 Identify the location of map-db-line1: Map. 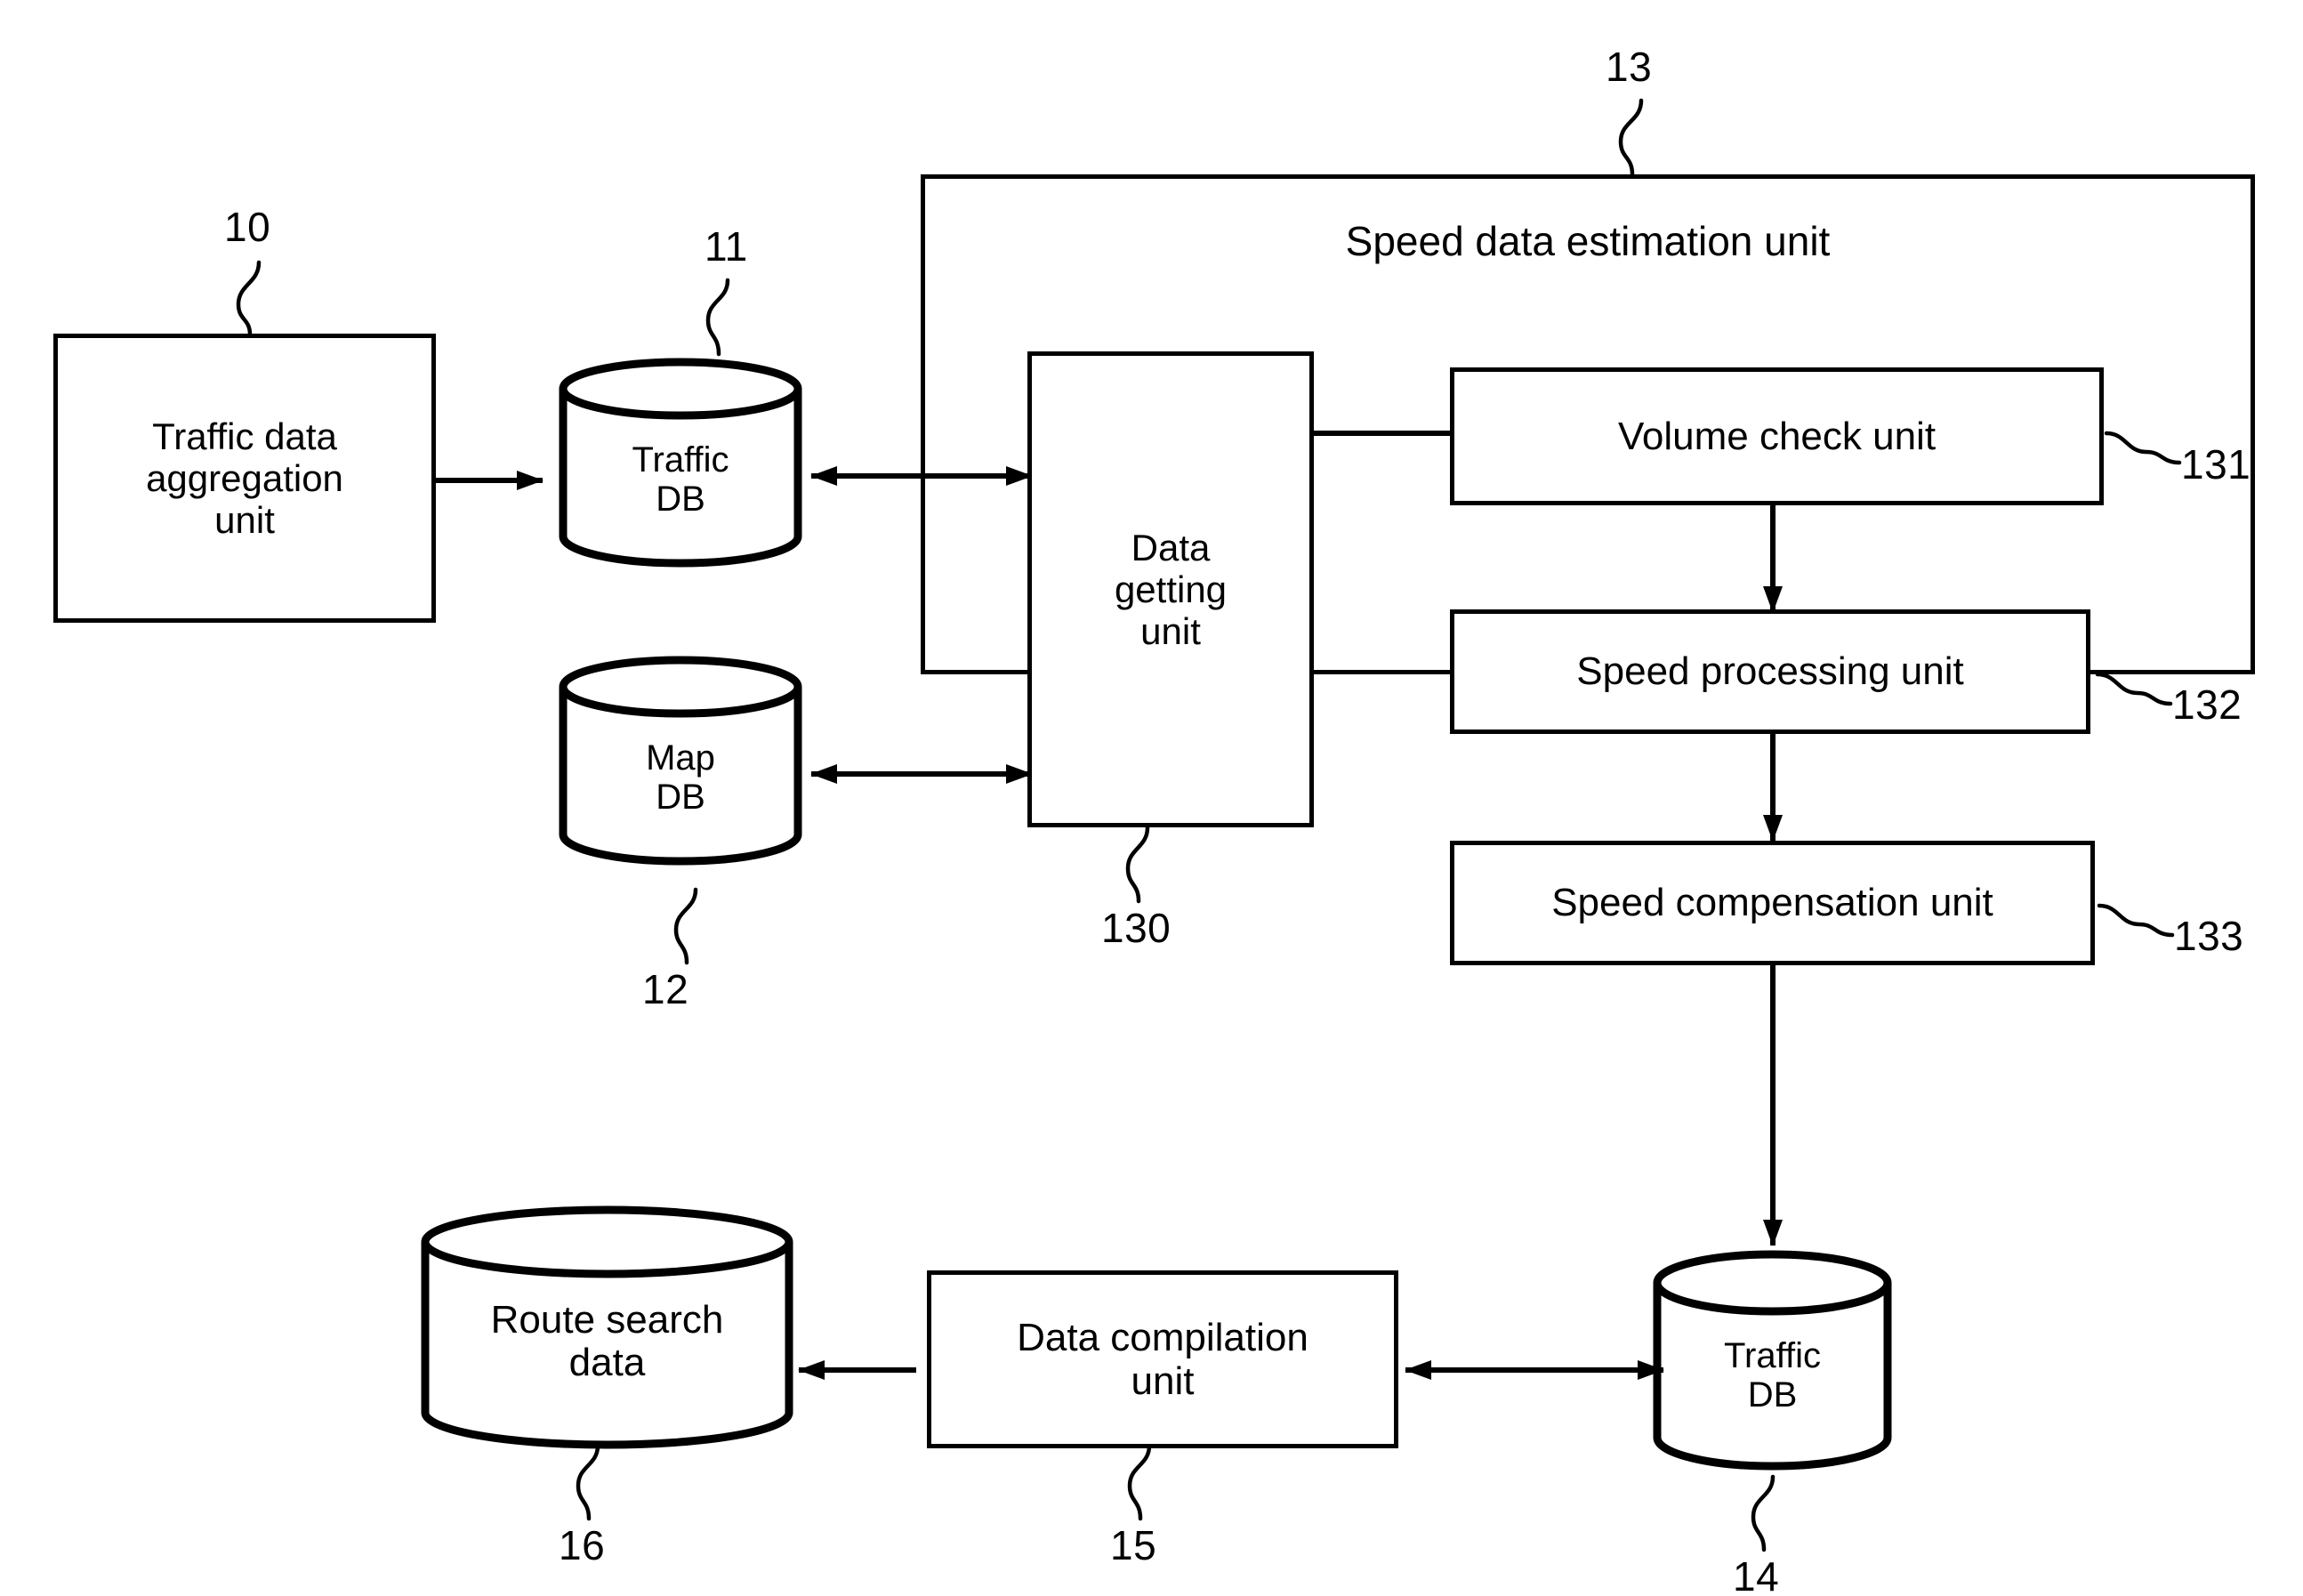
(680, 758).